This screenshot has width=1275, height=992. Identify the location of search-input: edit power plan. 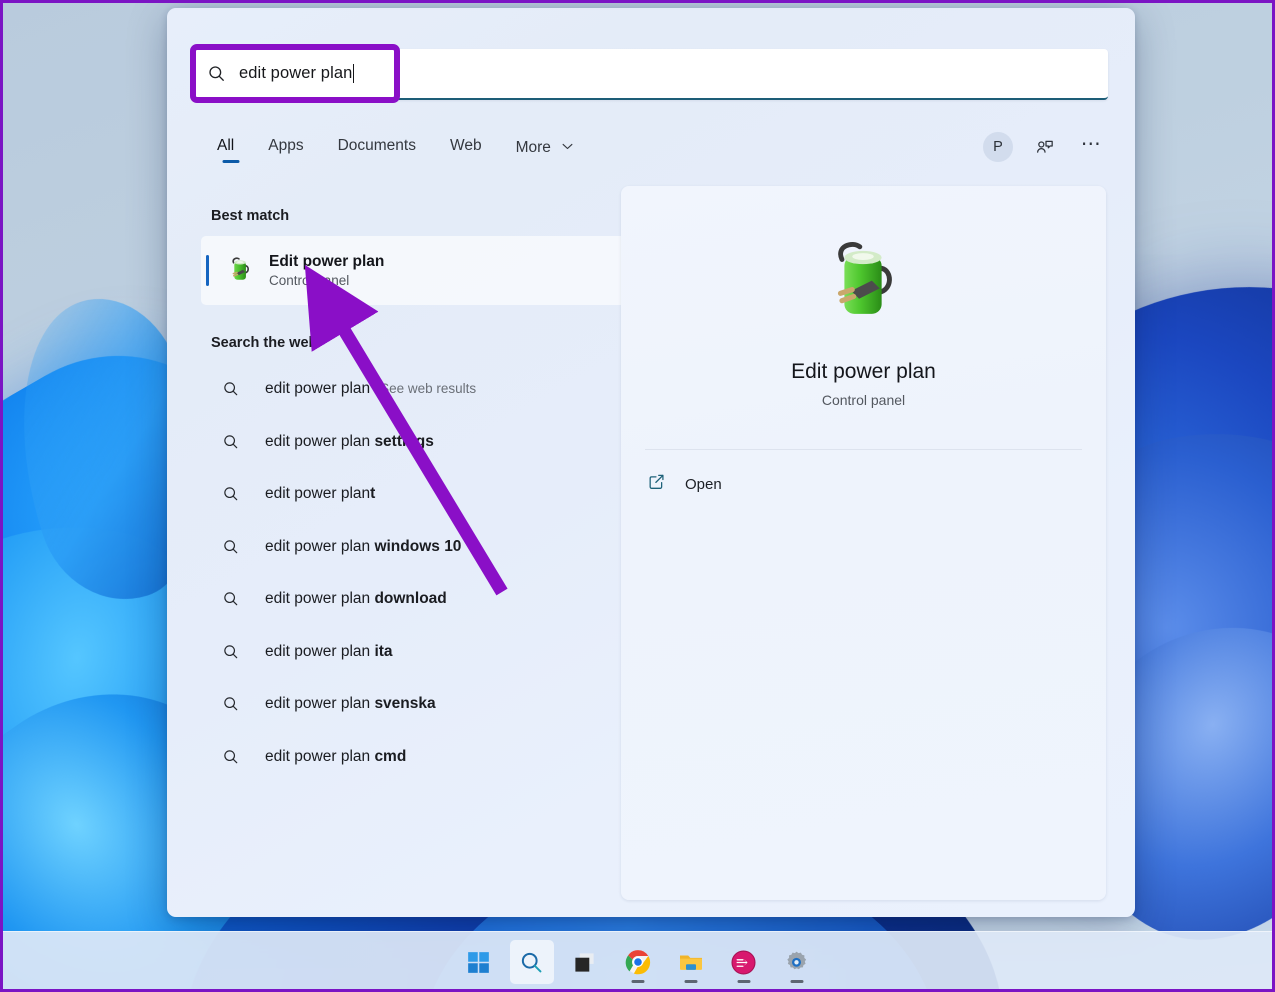
(650, 74).